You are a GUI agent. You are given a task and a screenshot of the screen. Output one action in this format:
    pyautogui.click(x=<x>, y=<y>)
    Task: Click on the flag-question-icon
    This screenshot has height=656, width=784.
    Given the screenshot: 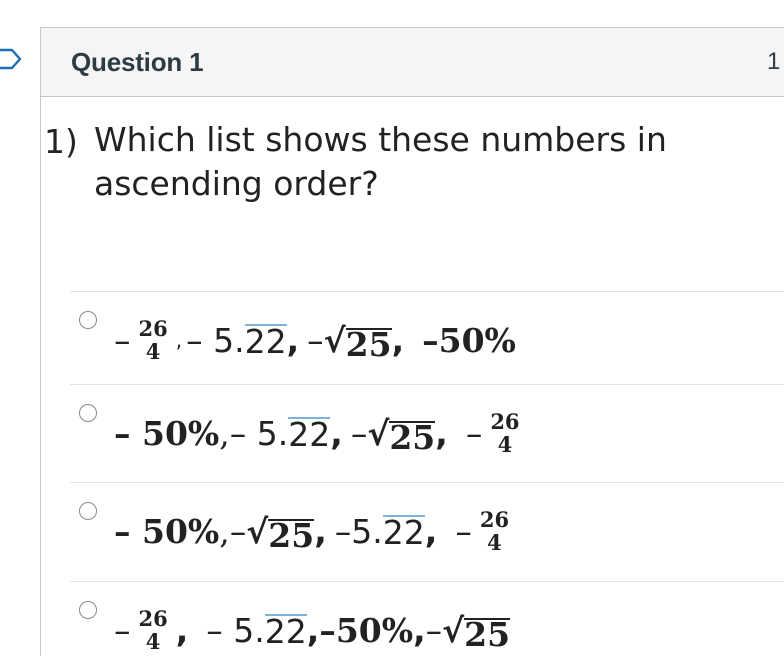 What is the action you would take?
    pyautogui.click(x=12, y=59)
    